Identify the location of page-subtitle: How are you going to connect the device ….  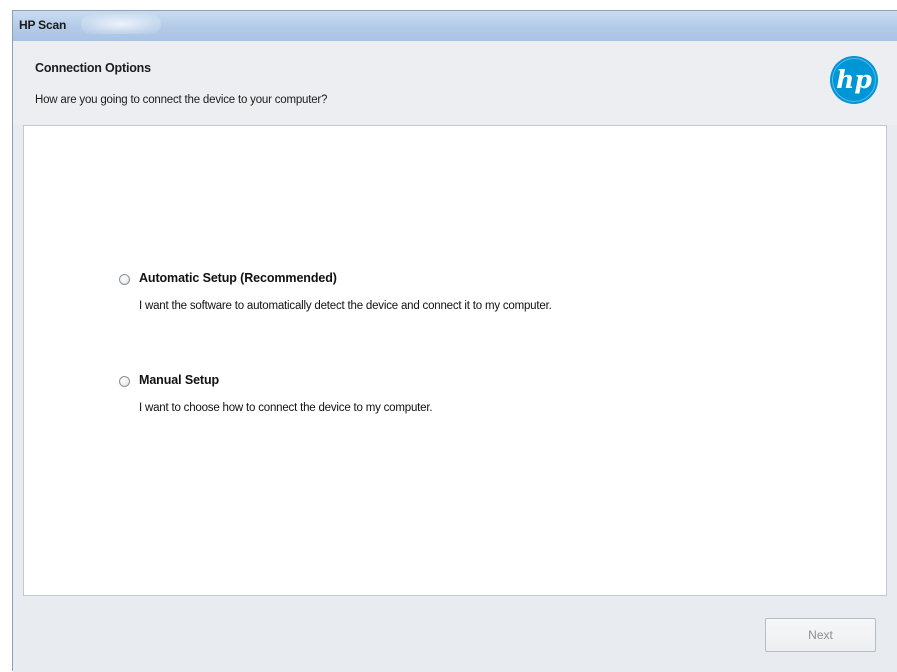
(181, 100).